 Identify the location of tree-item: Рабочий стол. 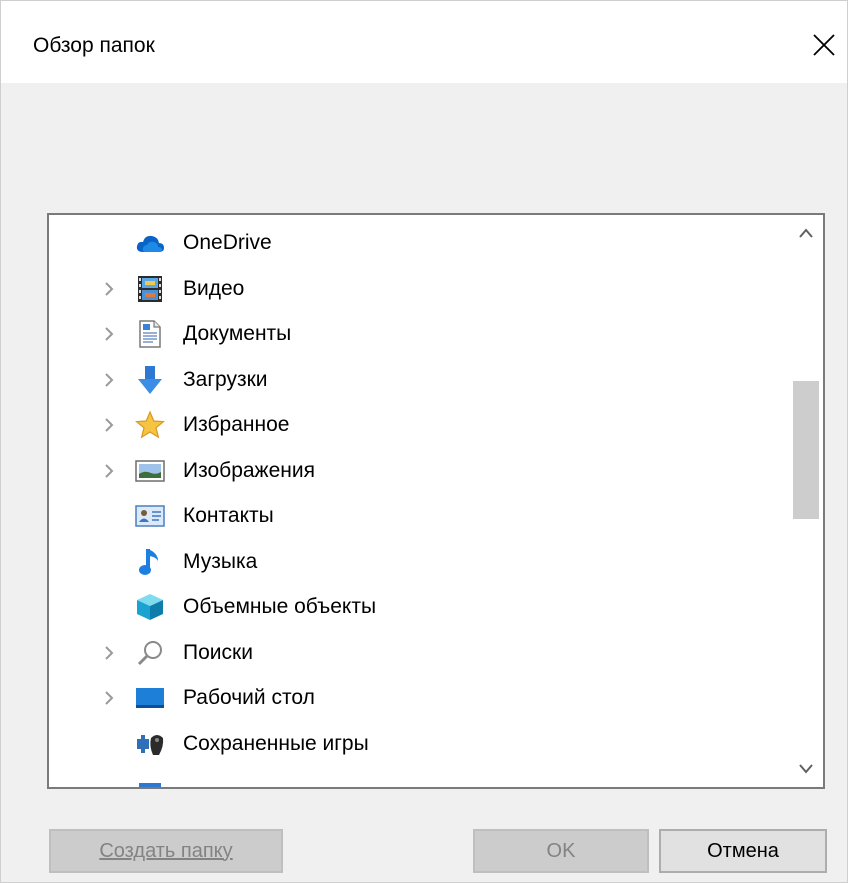
(419, 698).